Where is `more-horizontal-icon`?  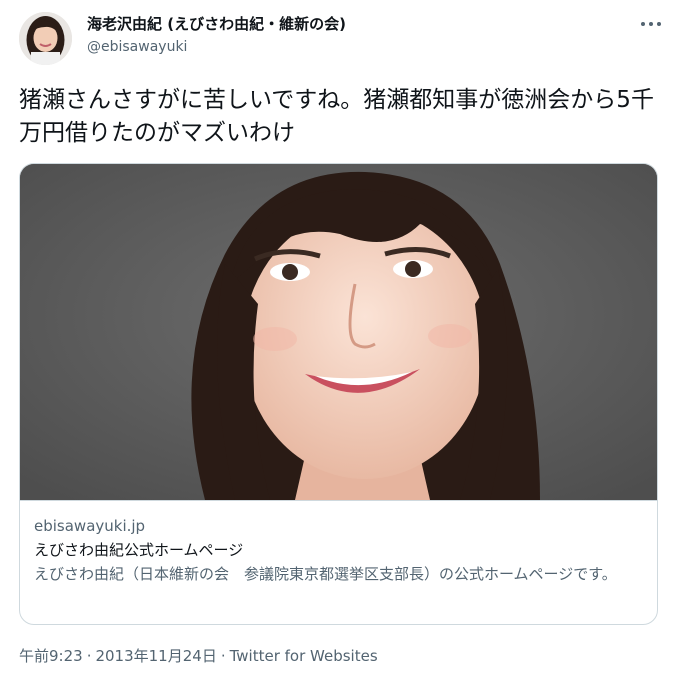 more-horizontal-icon is located at coordinates (643, 24).